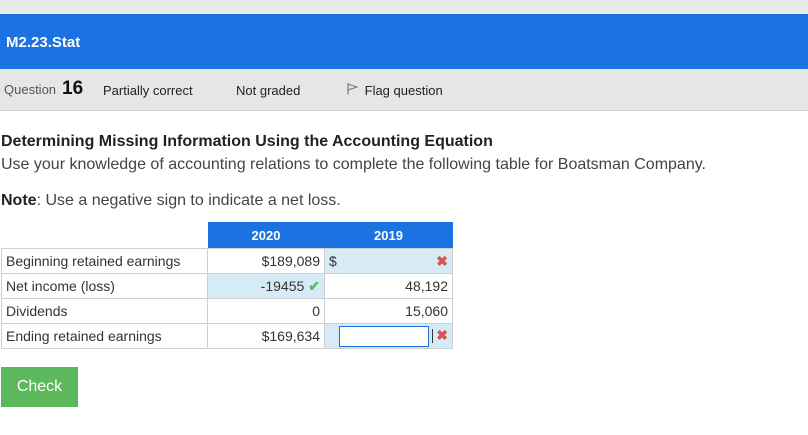 This screenshot has width=808, height=435. I want to click on question-number: 16, so click(73, 88).